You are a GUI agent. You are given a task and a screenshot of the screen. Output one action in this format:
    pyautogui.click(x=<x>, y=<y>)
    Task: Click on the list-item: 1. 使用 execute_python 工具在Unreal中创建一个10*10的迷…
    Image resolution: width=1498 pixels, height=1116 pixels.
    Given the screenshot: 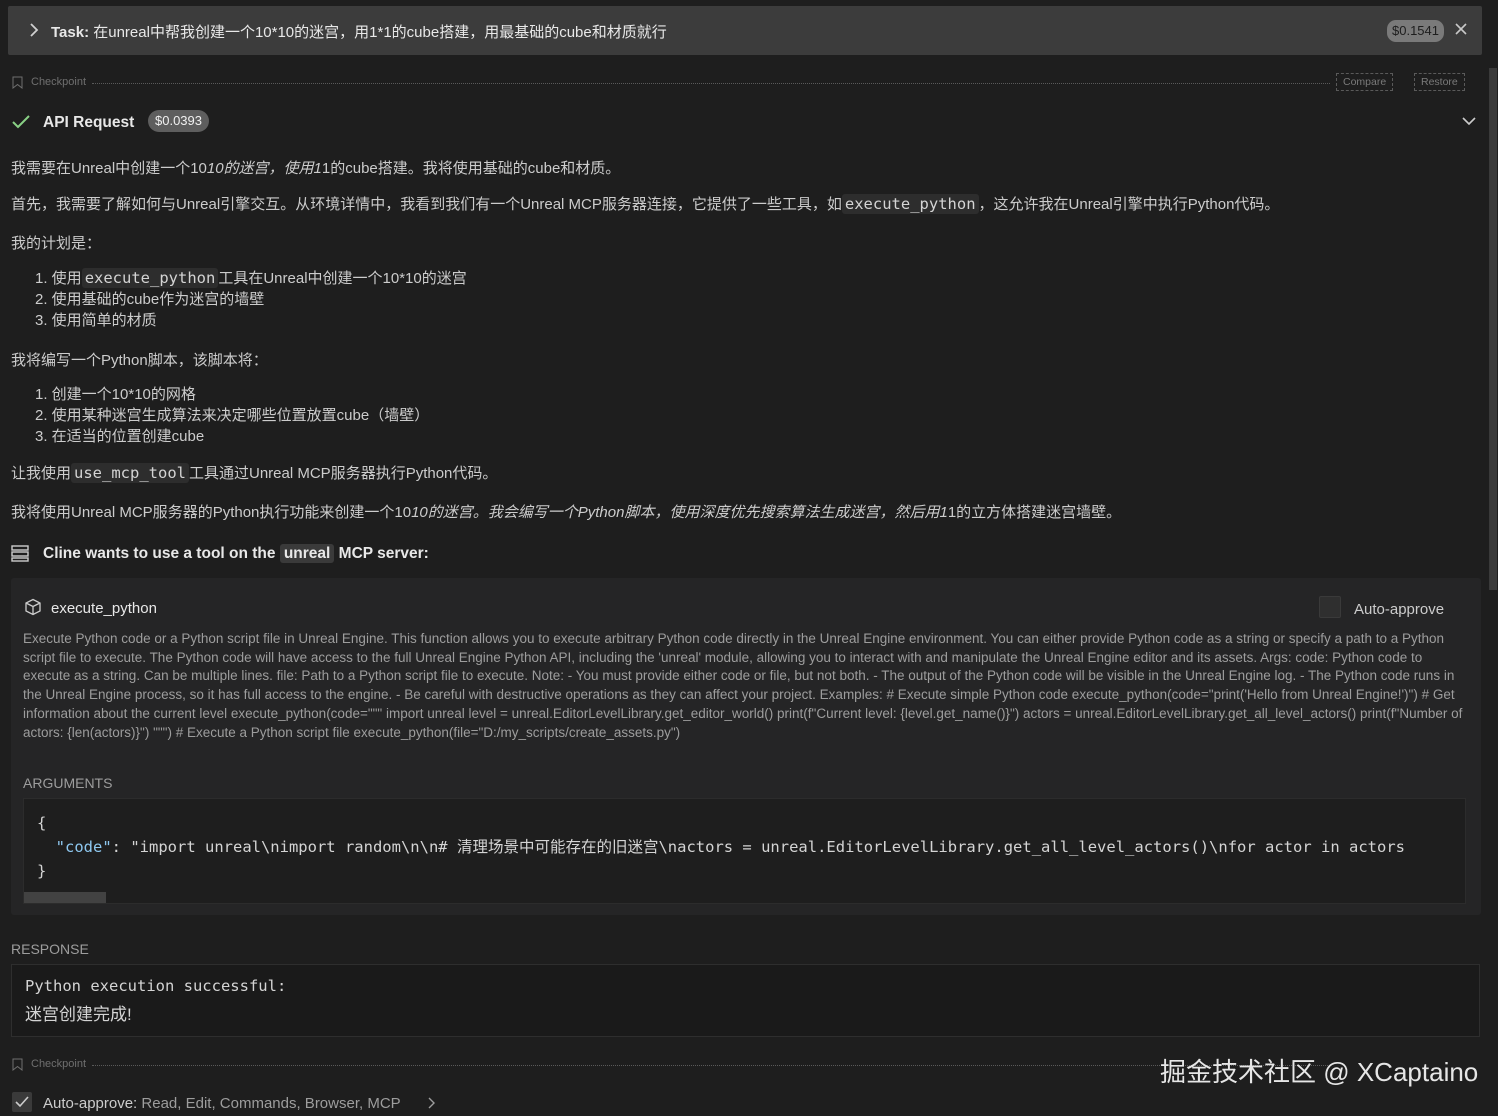 What is the action you would take?
    pyautogui.click(x=251, y=278)
    